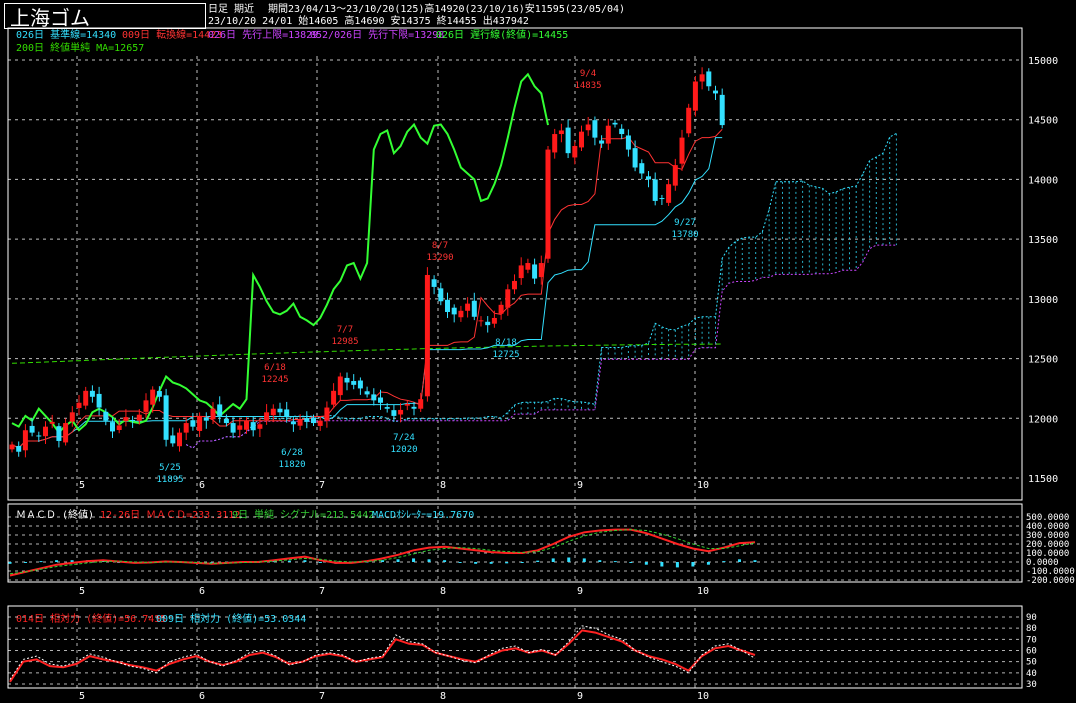 The width and height of the screenshot is (1076, 703). What do you see at coordinates (82, 696) in the screenshot?
I see `rsi-x-tick: 5` at bounding box center [82, 696].